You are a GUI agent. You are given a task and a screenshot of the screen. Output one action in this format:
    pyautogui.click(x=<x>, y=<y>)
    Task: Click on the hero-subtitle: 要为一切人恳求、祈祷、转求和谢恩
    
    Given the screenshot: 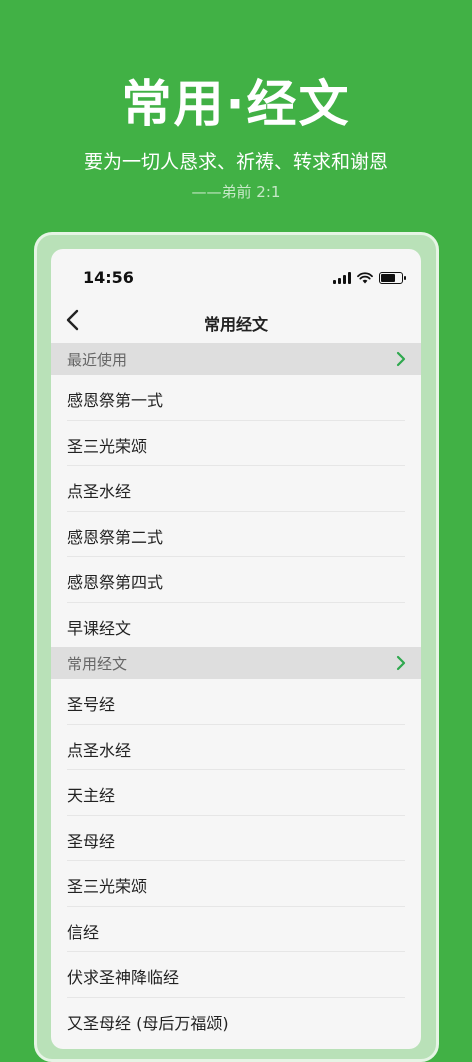 What is the action you would take?
    pyautogui.click(x=235, y=162)
    